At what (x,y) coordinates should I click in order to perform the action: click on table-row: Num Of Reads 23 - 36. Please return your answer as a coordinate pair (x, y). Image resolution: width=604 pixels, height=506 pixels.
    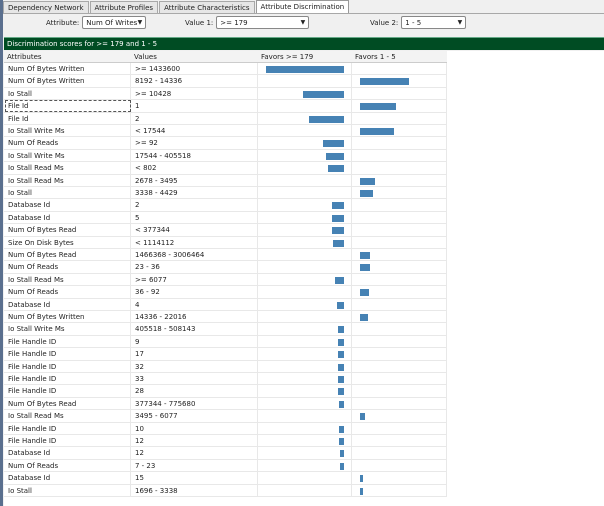
    Looking at the image, I should click on (225, 267).